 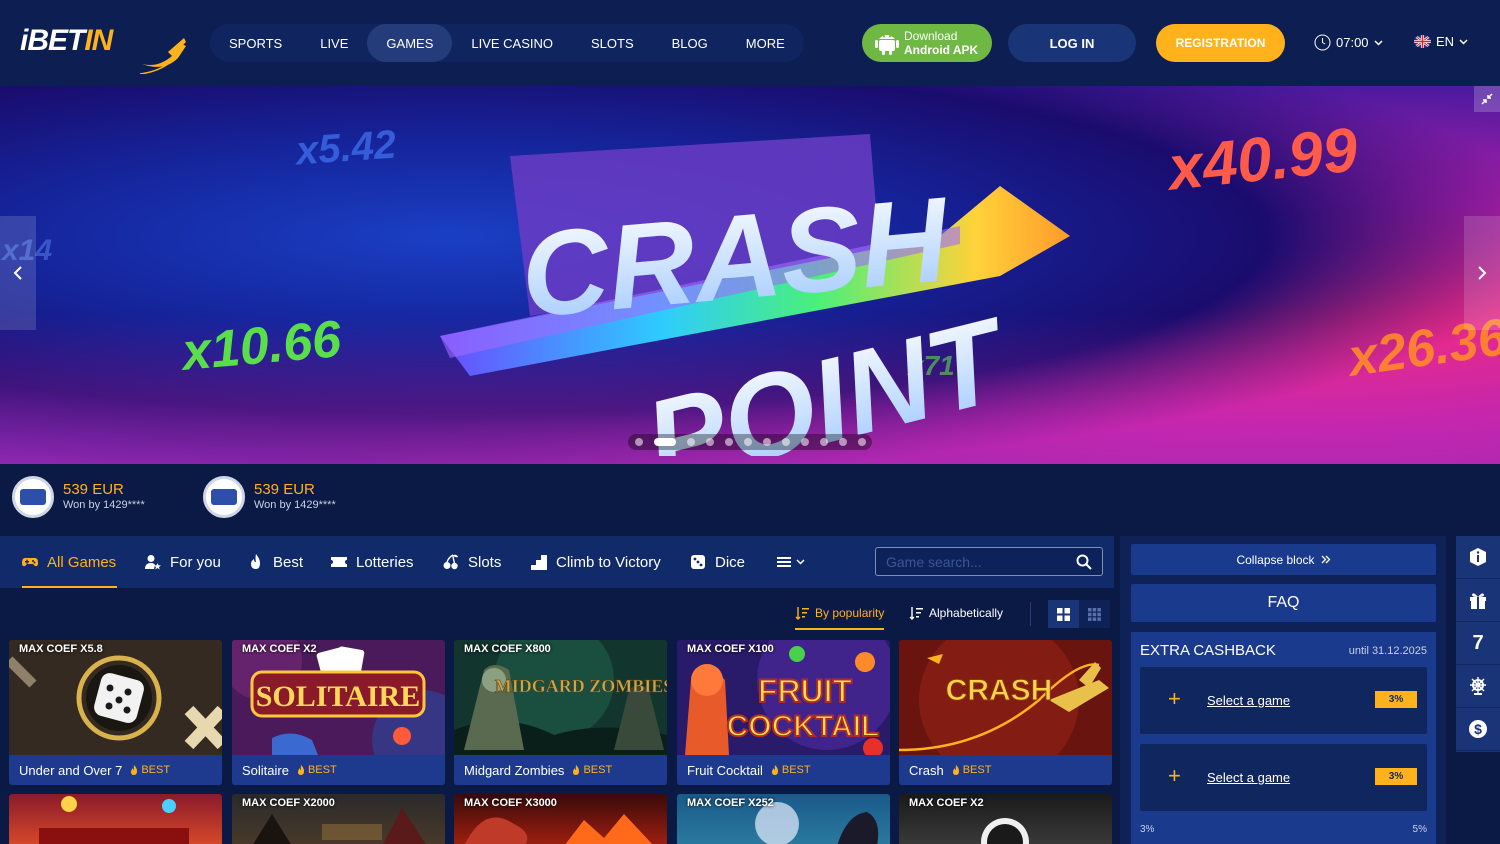 I want to click on game-card: SOLITAIRE MAX COEF X2 Solitaire BEST, so click(x=338, y=712).